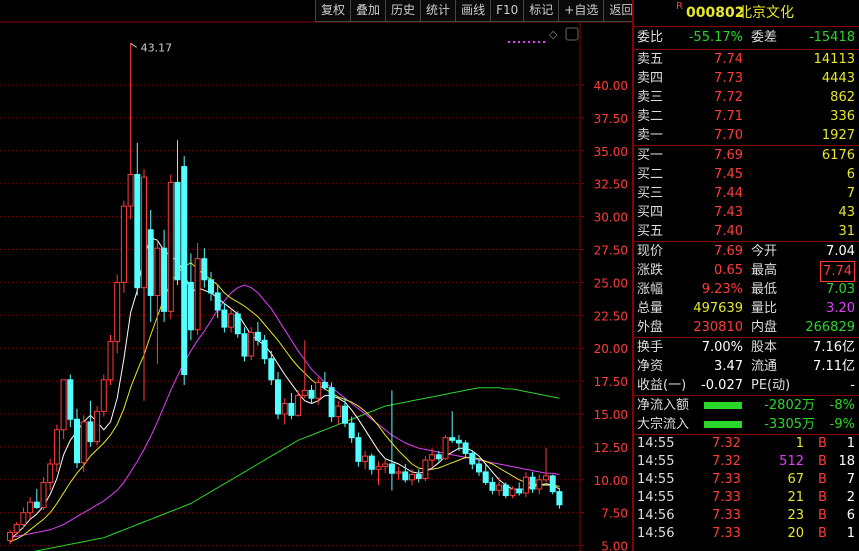  I want to click on quote-label: 今开, so click(764, 251).